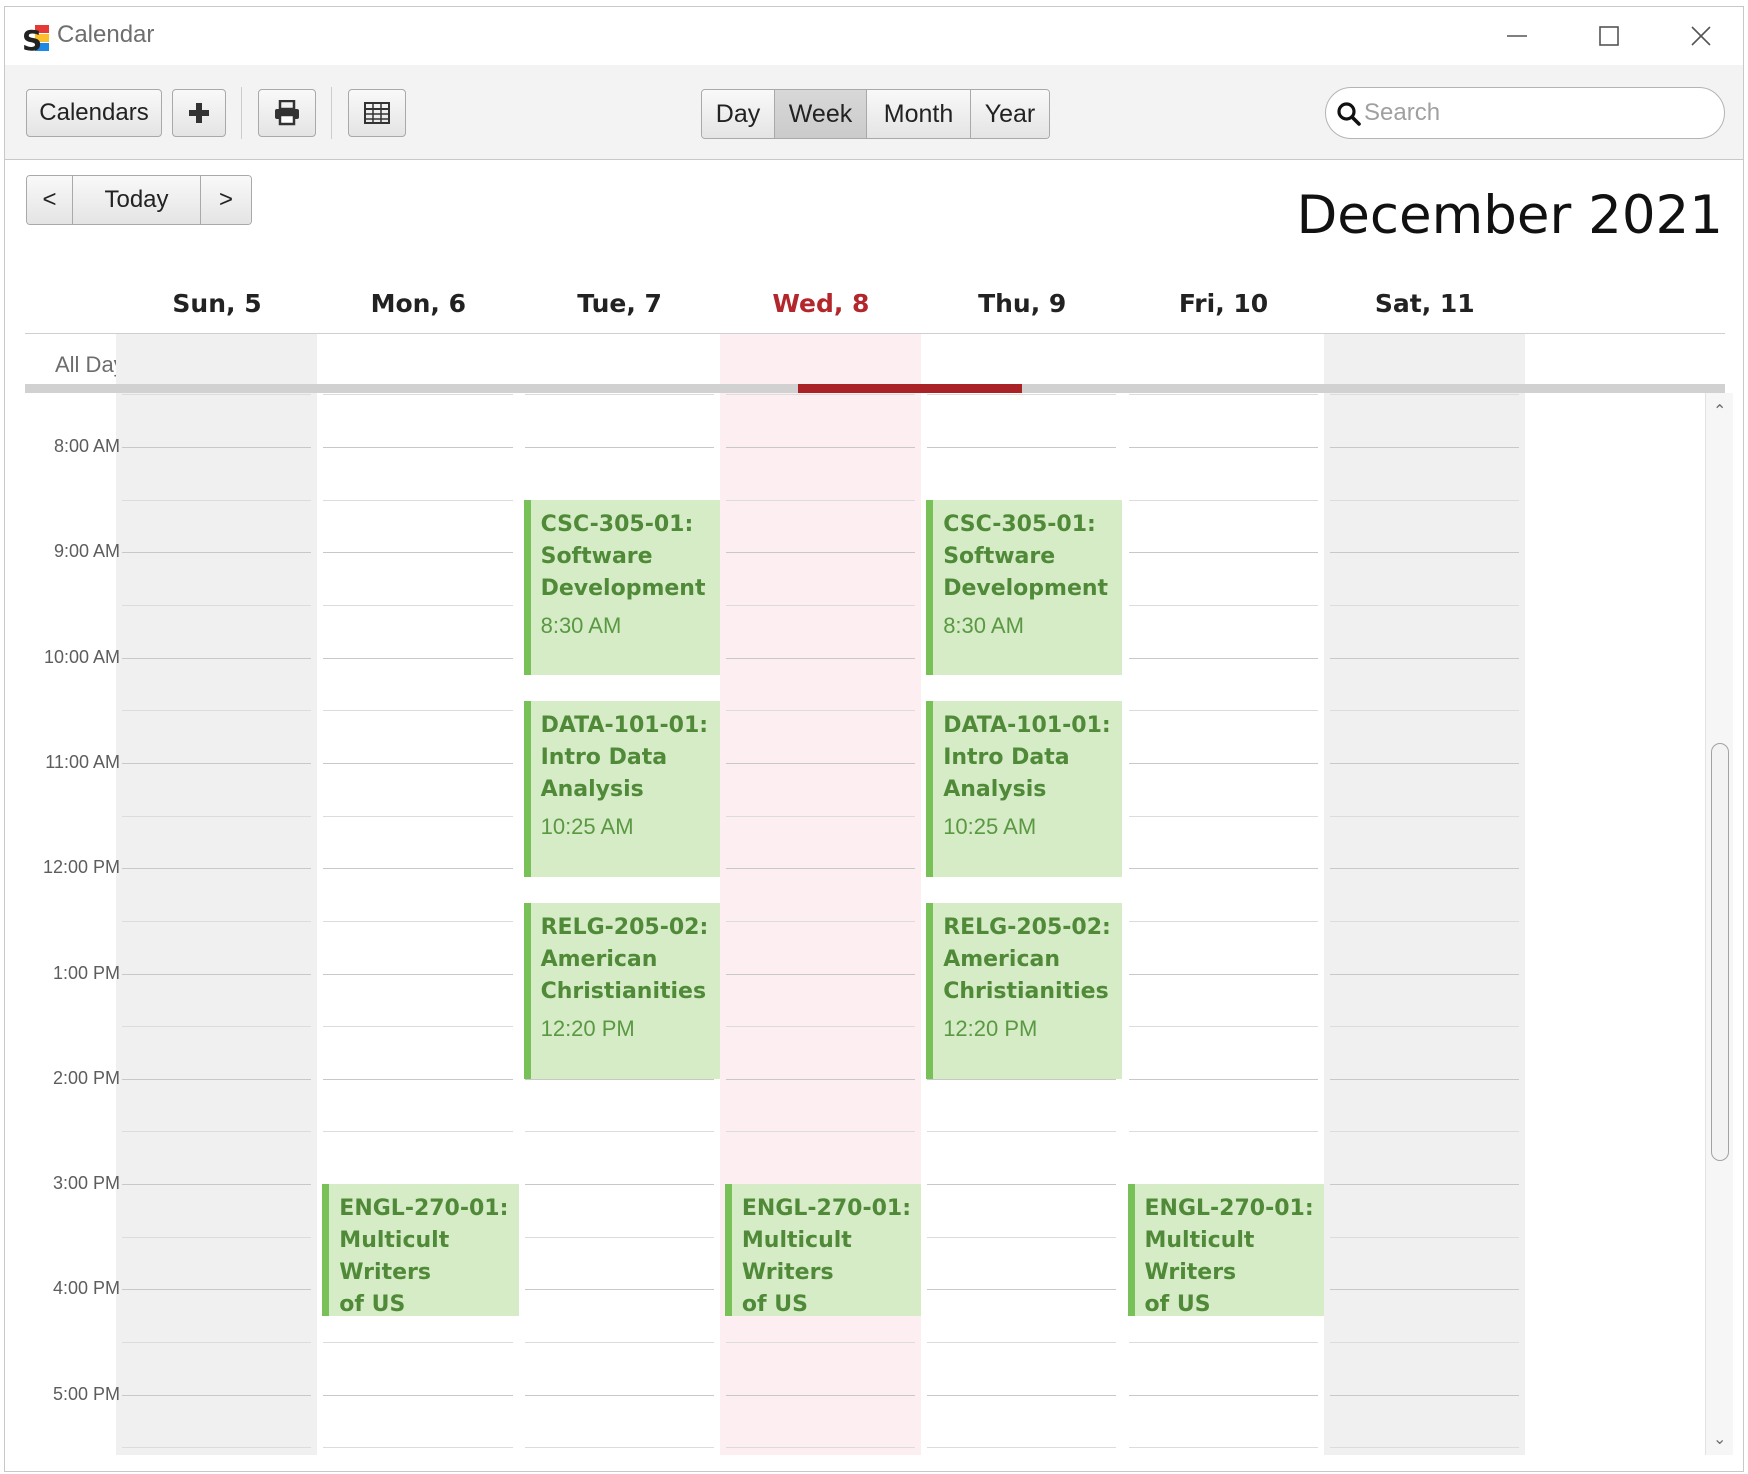 Image resolution: width=1748 pixels, height=1474 pixels. What do you see at coordinates (821, 114) in the screenshot?
I see `view-week-button: Week` at bounding box center [821, 114].